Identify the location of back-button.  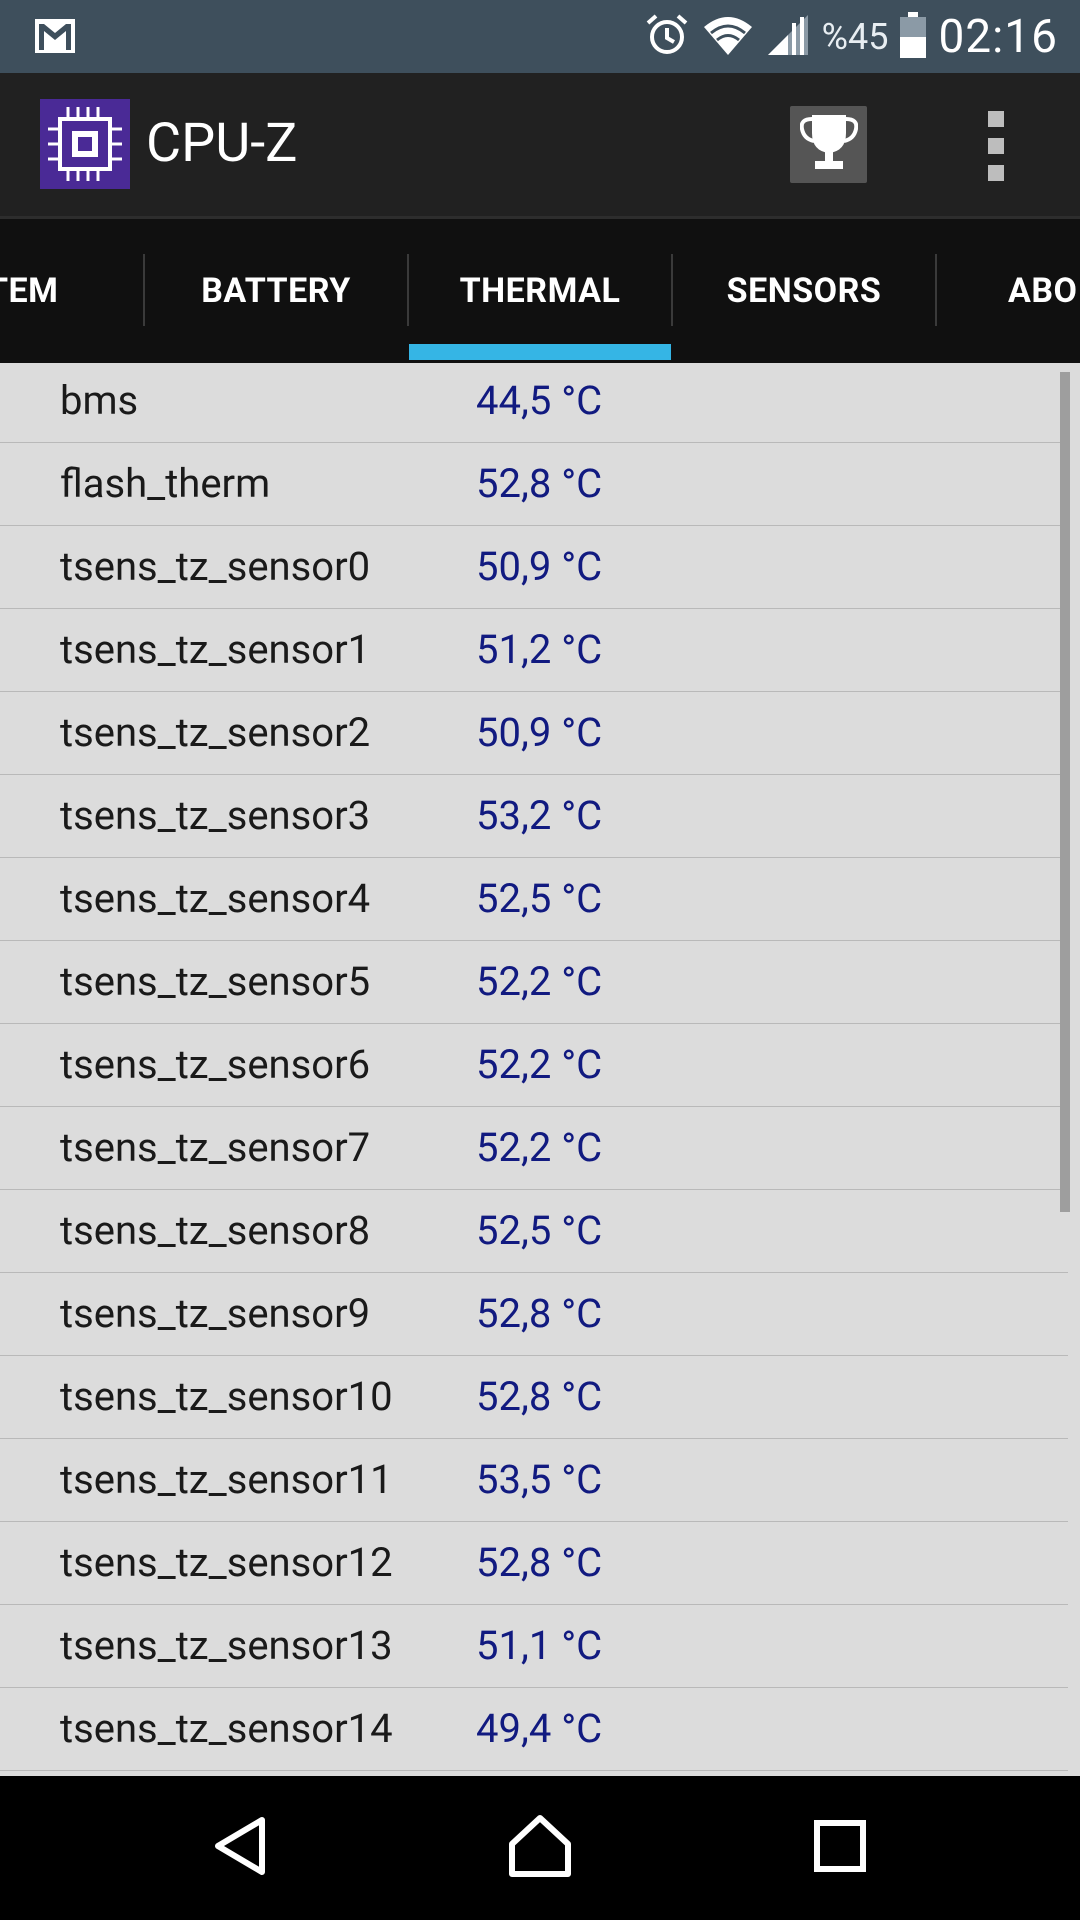
(240, 1848).